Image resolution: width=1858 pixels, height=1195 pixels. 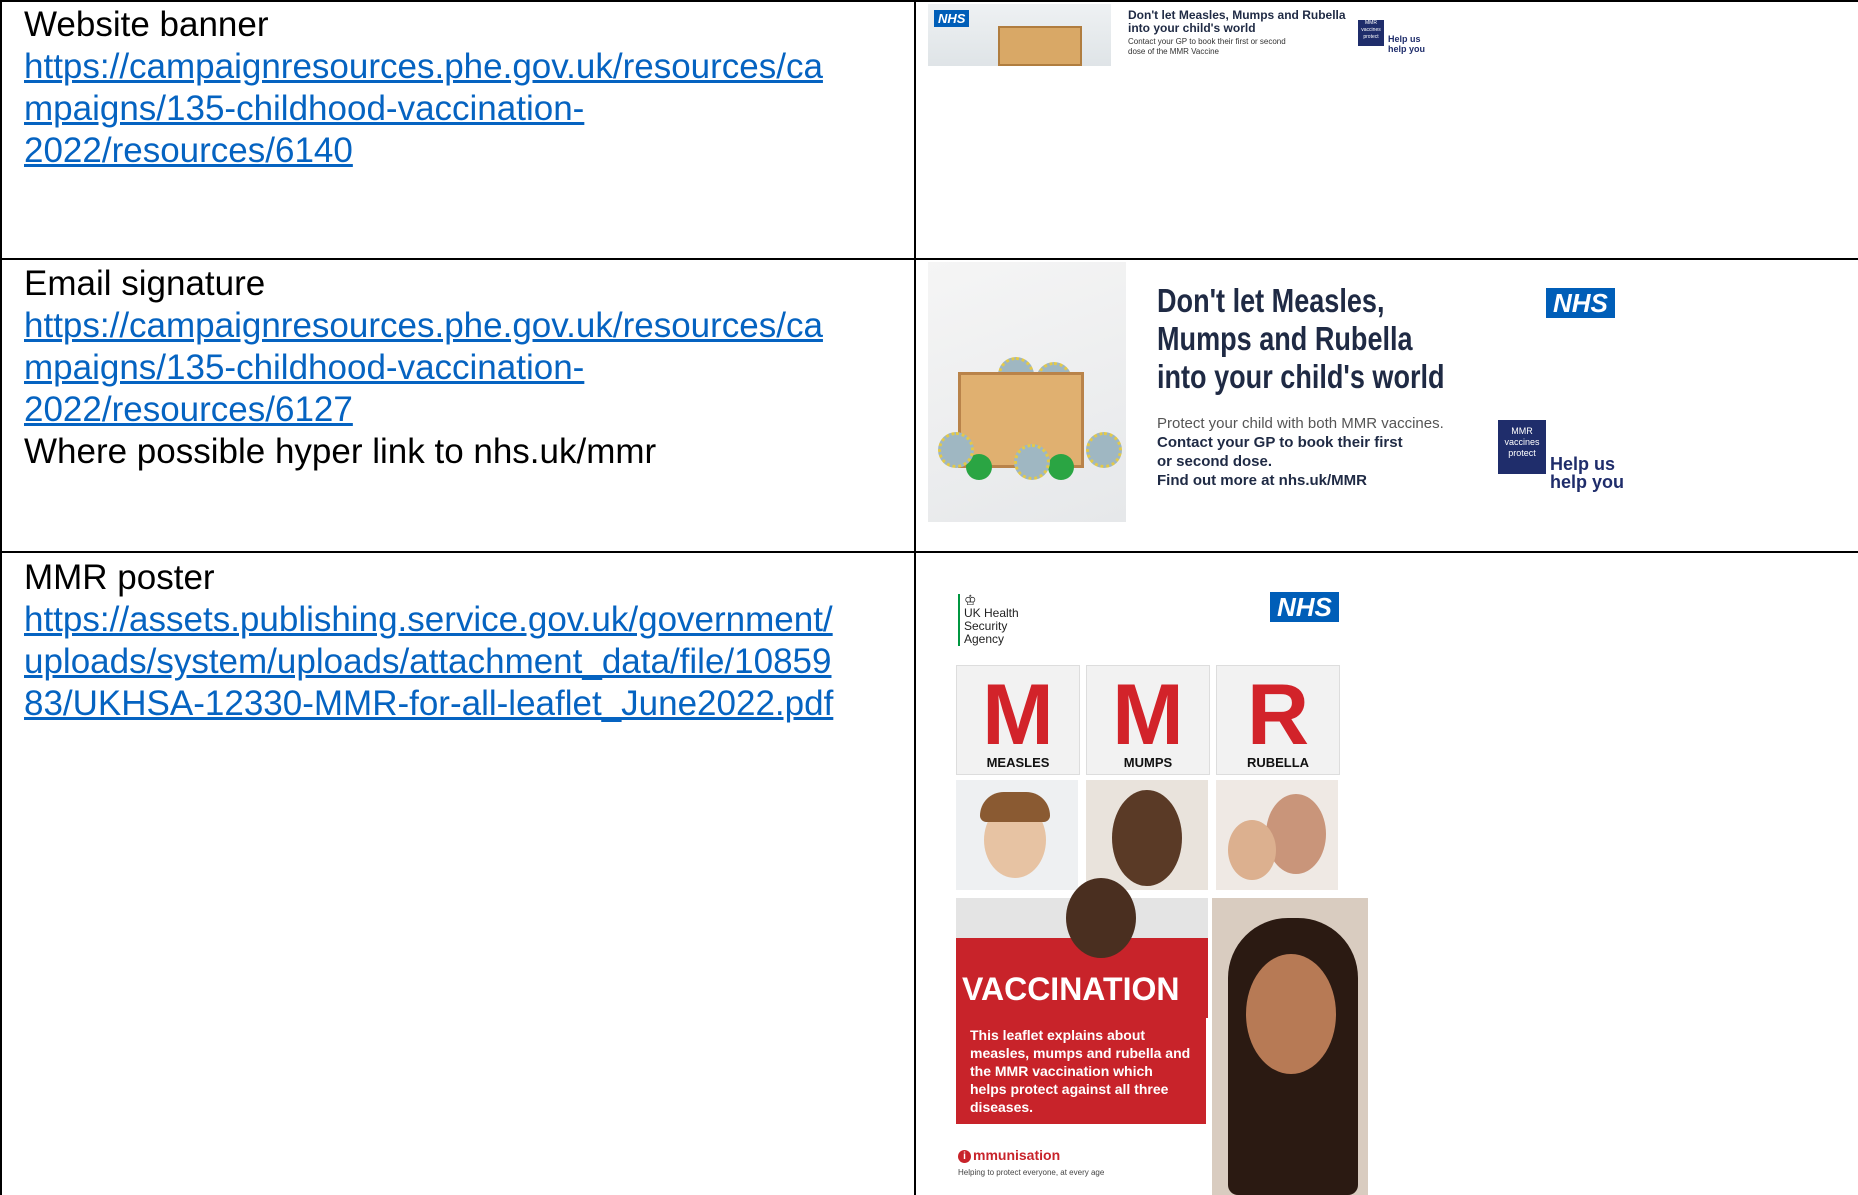 What do you see at coordinates (915, 597) in the screenshot?
I see `table-column-divider` at bounding box center [915, 597].